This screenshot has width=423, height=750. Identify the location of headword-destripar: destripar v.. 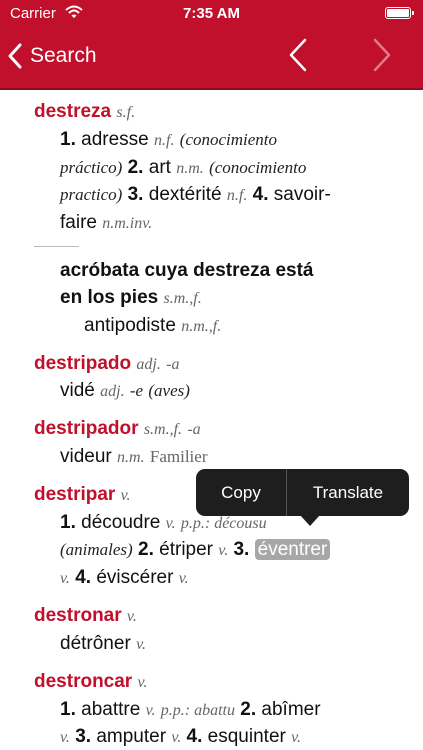
(82, 495).